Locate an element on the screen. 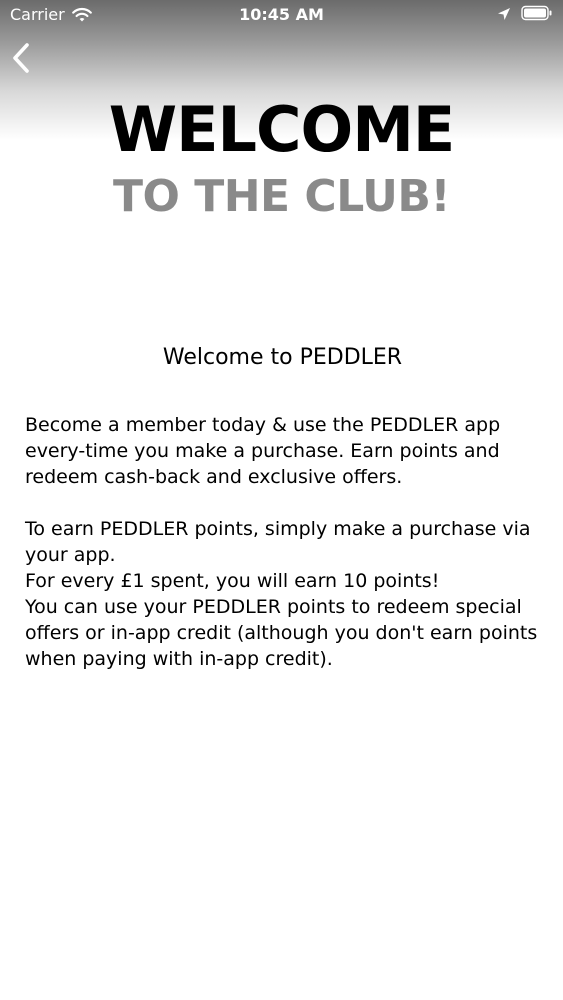  status-bar: Carrier 10:45 AM is located at coordinates (281, 15).